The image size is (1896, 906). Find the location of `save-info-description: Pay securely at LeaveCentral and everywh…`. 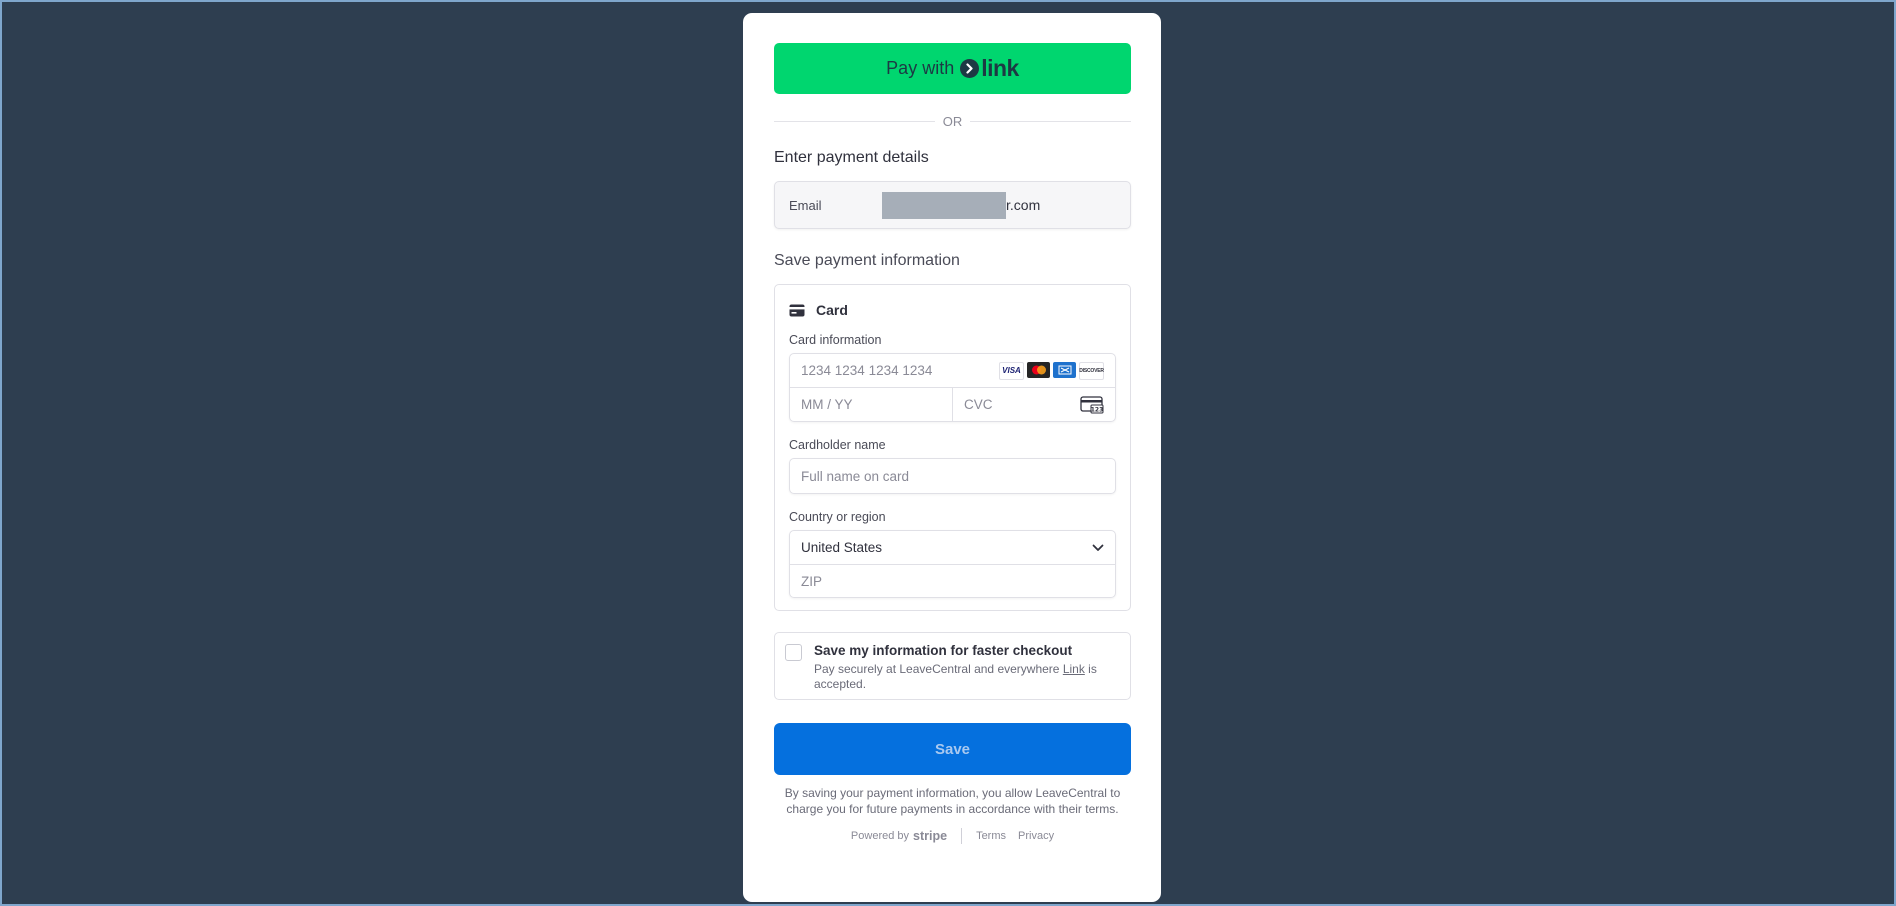

save-info-description: Pay securely at LeaveCentral and everywh… is located at coordinates (967, 677).